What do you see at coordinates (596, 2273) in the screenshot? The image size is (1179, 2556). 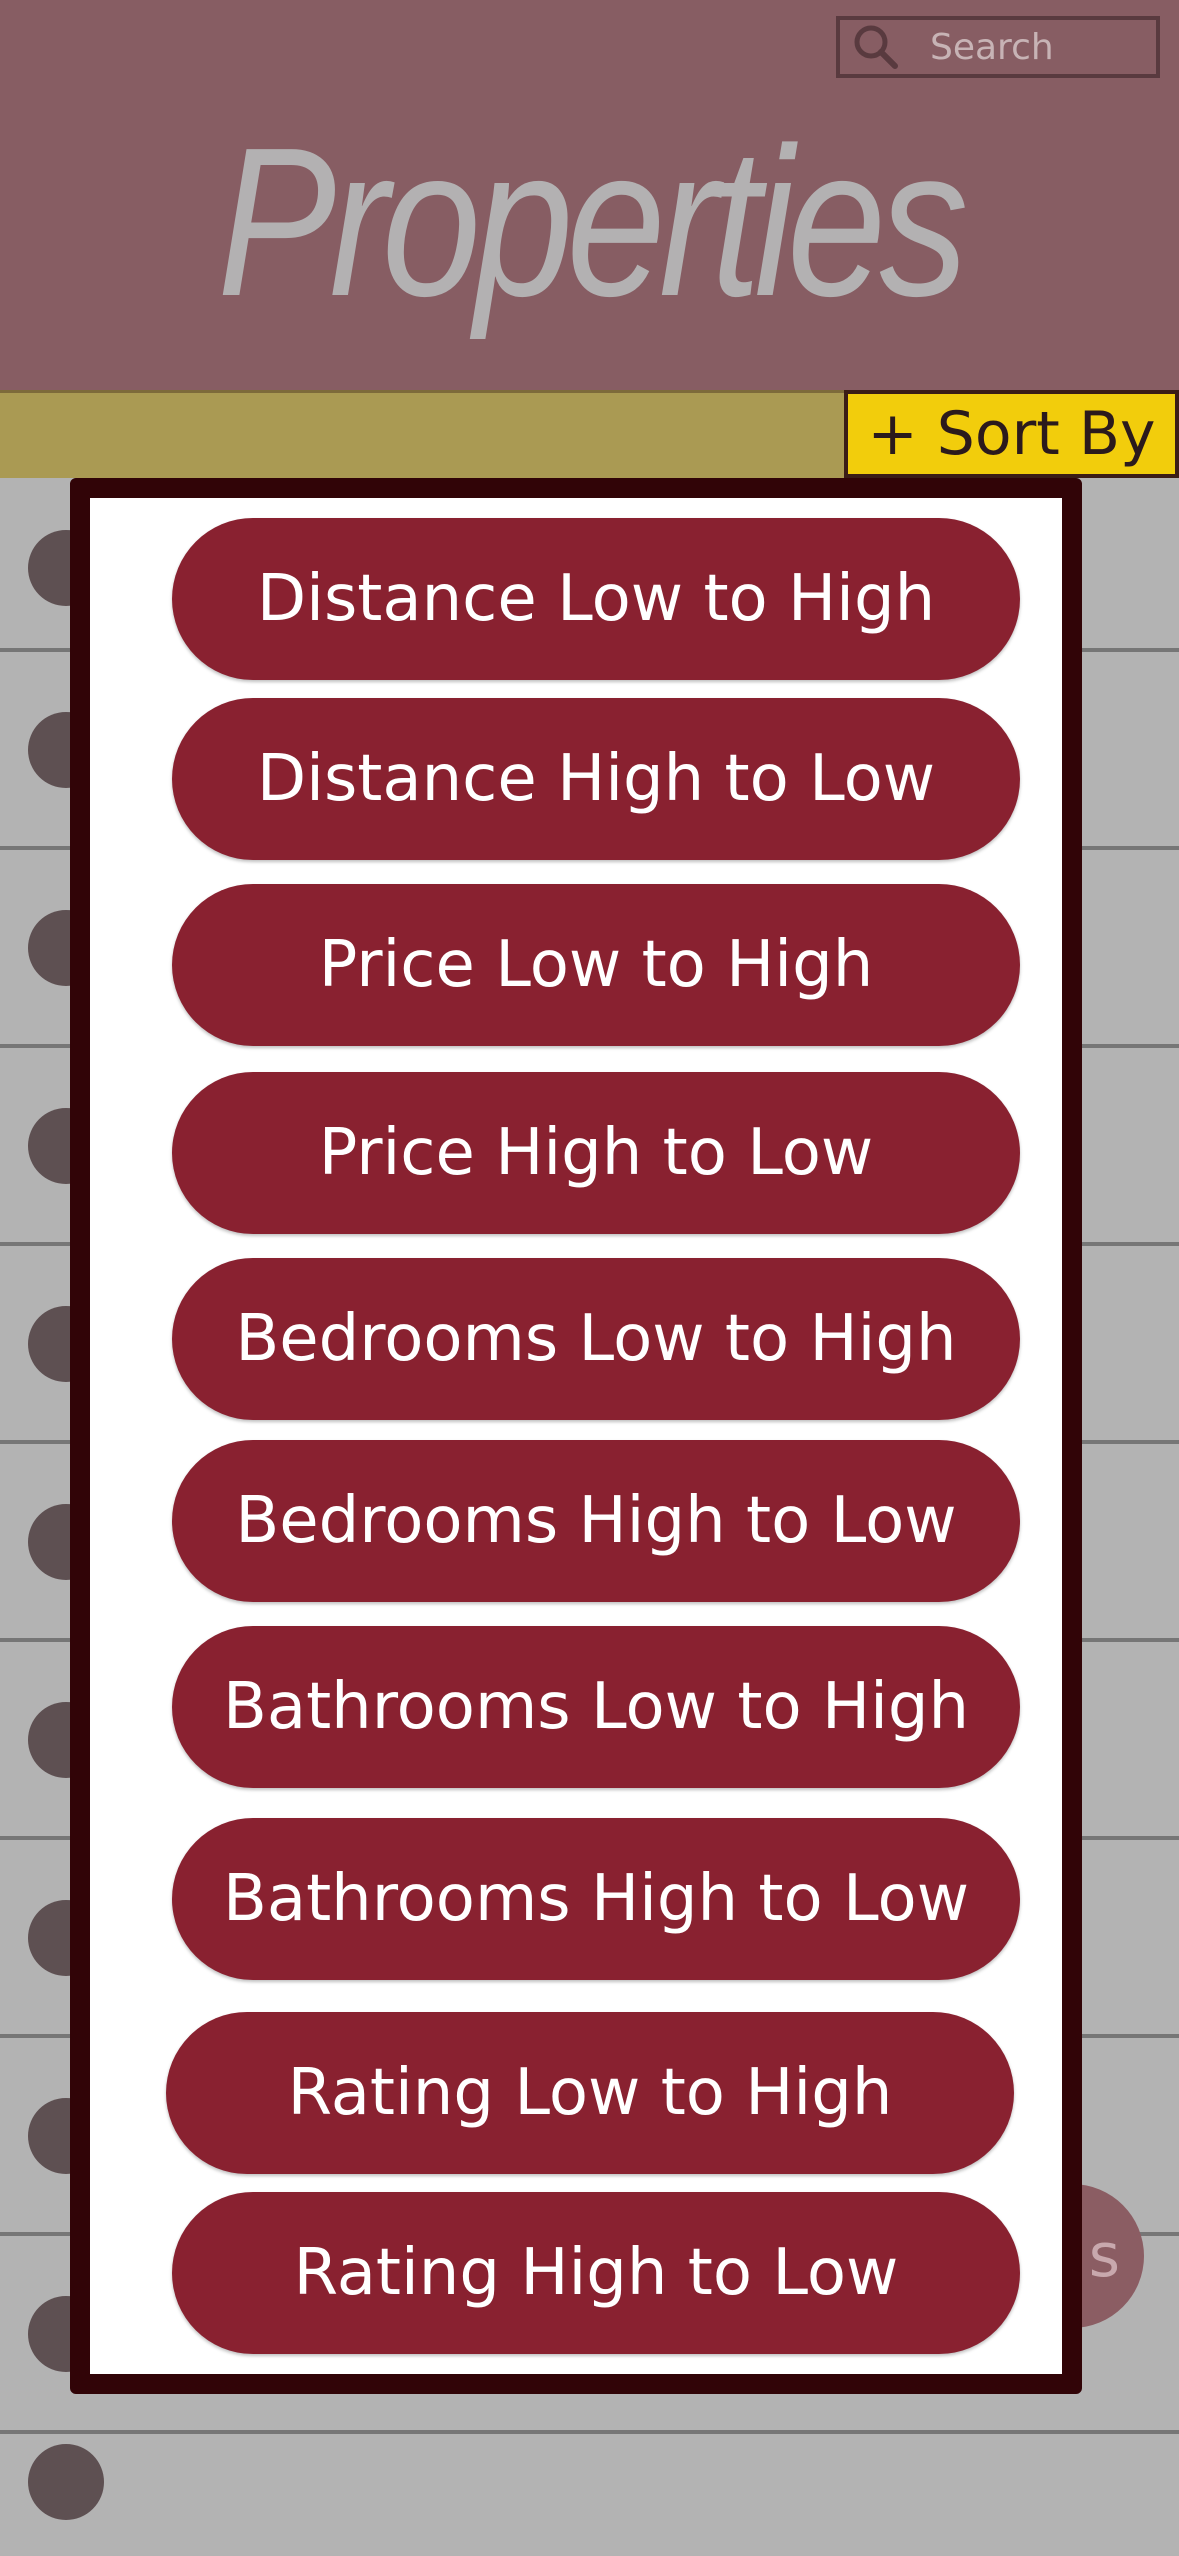 I see `sort-option-rating-high-low: Rating High to Low` at bounding box center [596, 2273].